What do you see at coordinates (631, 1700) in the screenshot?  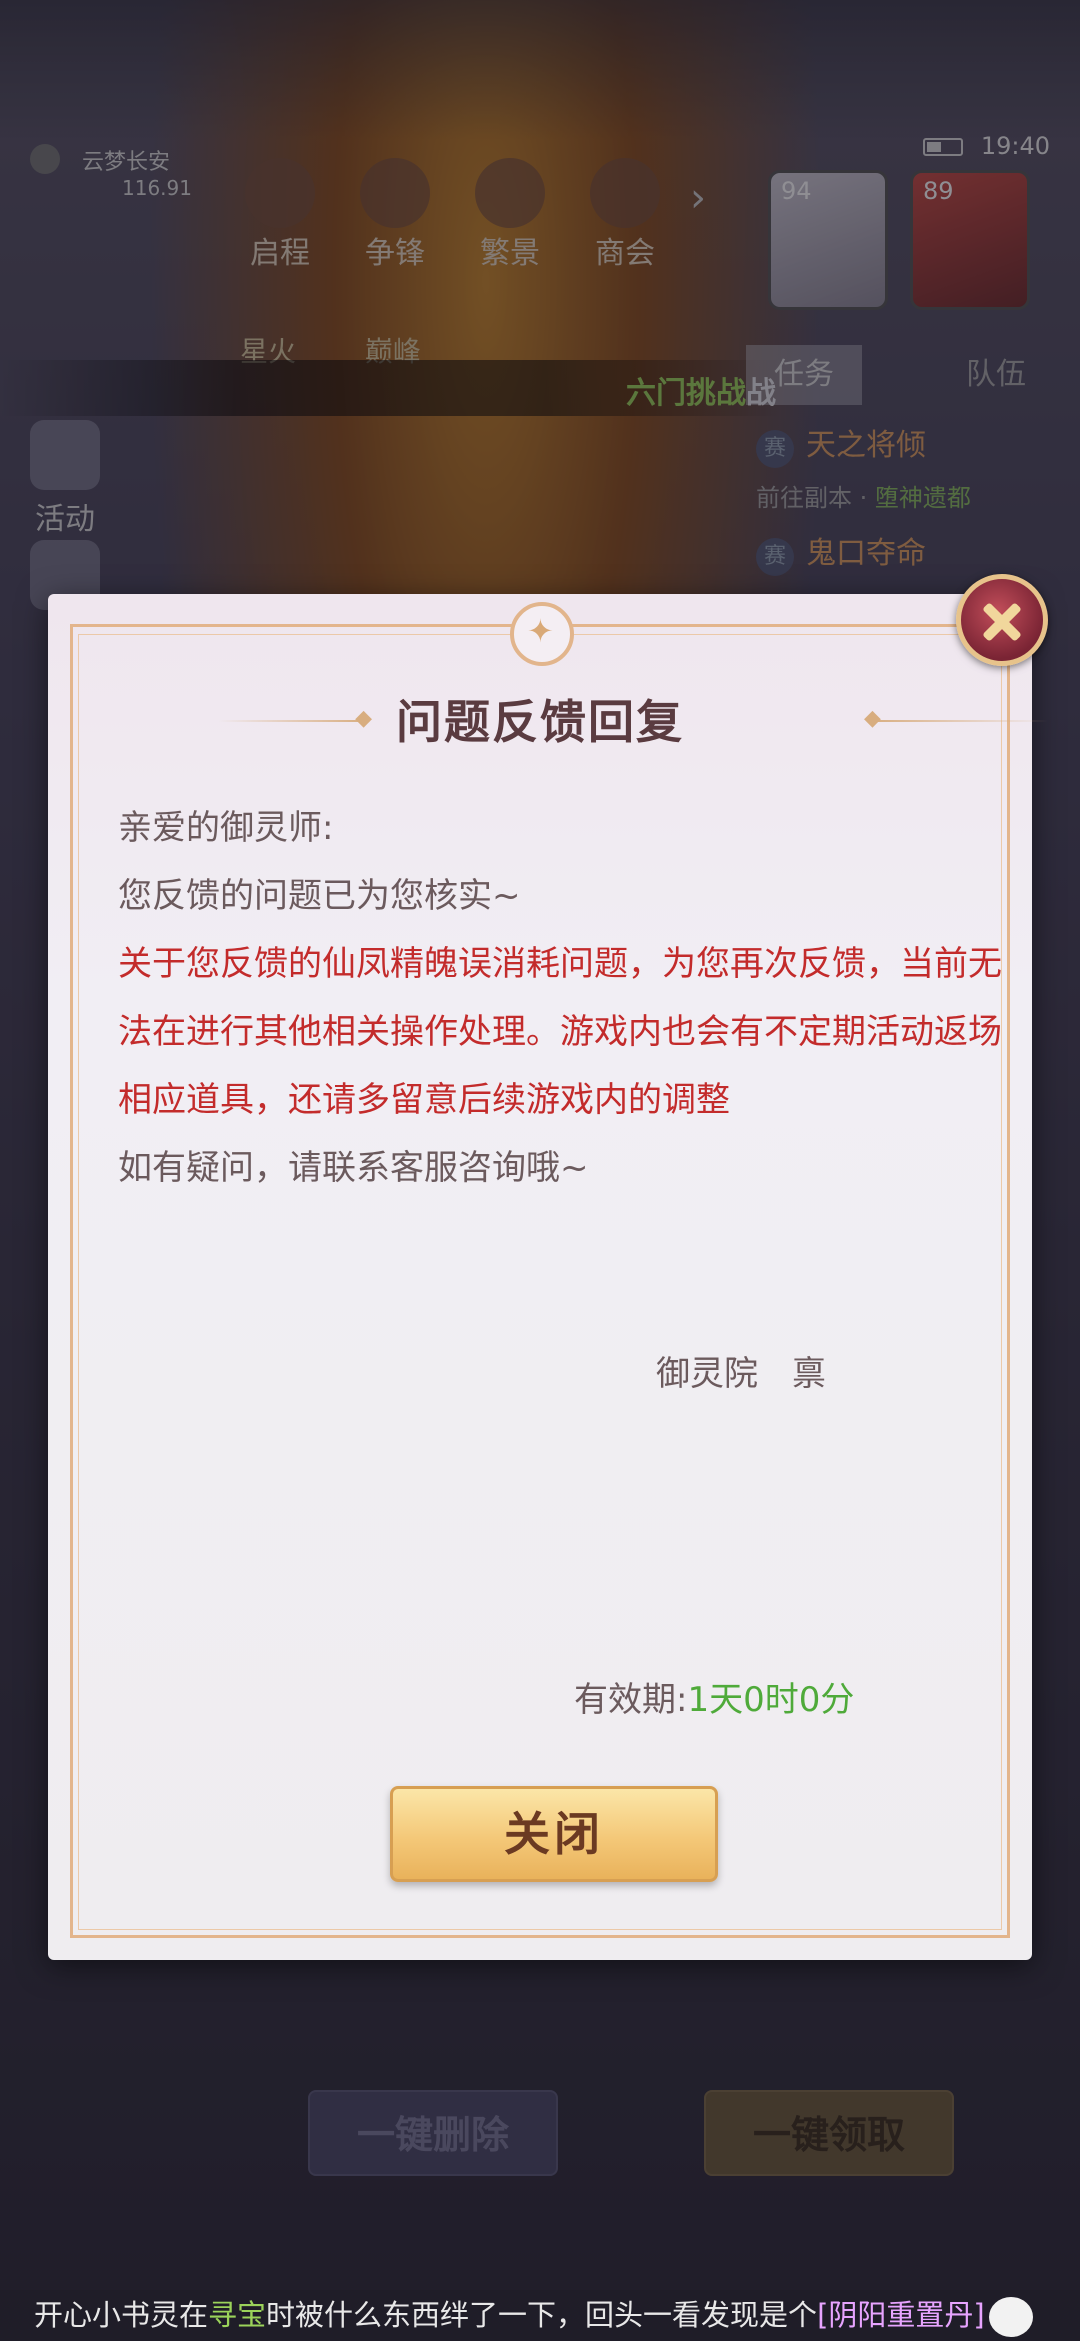 I see `expiry-label: 有效期:` at bounding box center [631, 1700].